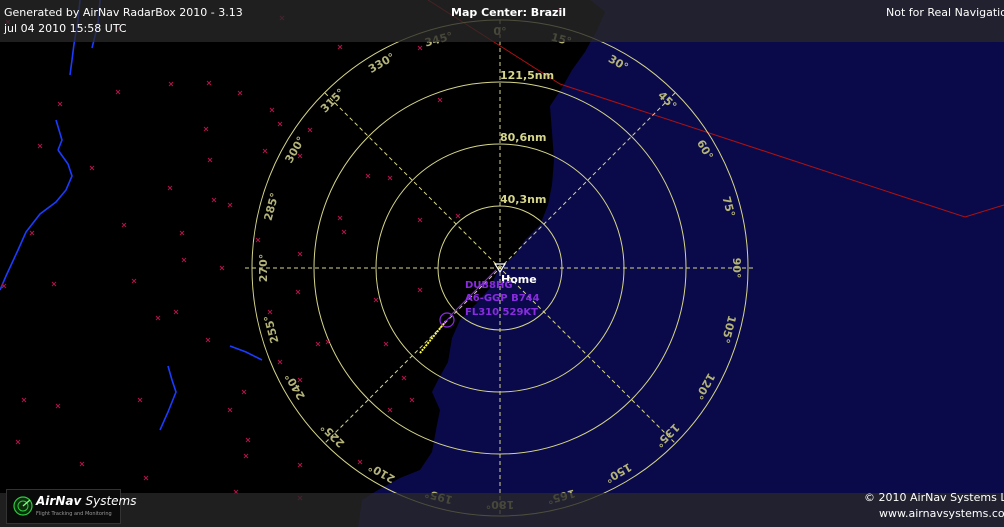 The width and height of the screenshot is (1004, 527). What do you see at coordinates (23, 506) in the screenshot?
I see `radar-logo-icon` at bounding box center [23, 506].